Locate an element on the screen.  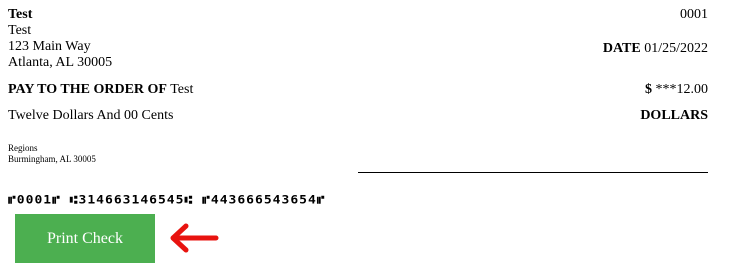
arrow-left-icon-shape is located at coordinates (194, 238).